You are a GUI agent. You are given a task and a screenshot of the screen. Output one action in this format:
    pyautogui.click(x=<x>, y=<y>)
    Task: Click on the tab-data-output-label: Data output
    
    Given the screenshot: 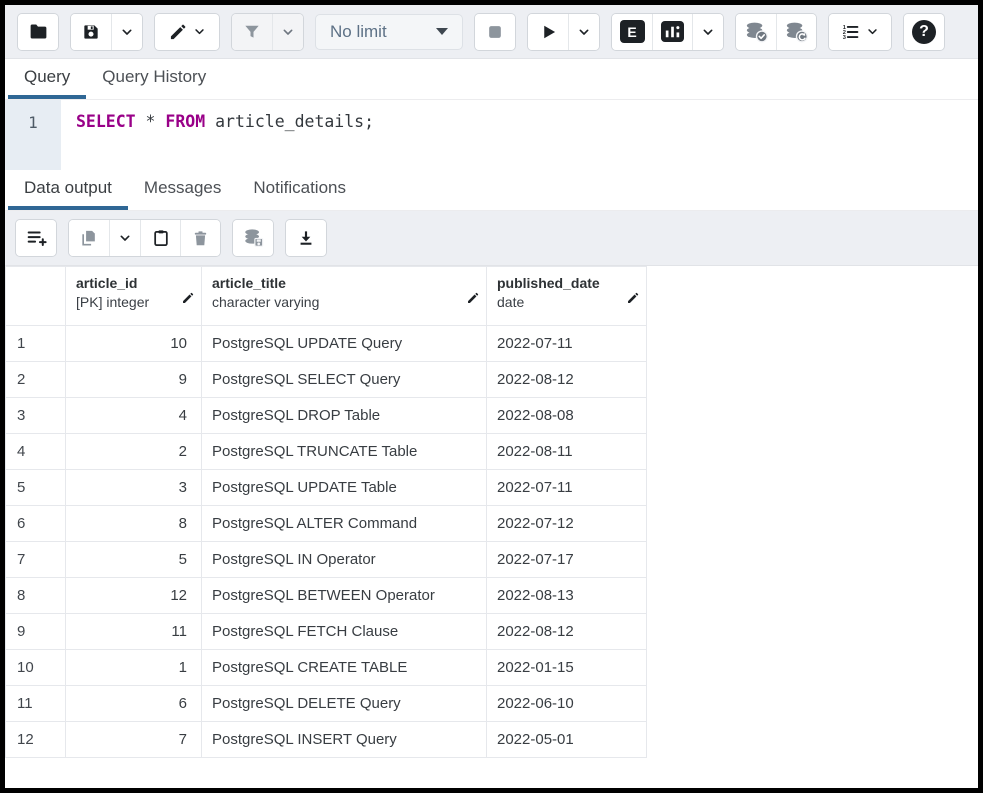 What is the action you would take?
    pyautogui.click(x=68, y=187)
    